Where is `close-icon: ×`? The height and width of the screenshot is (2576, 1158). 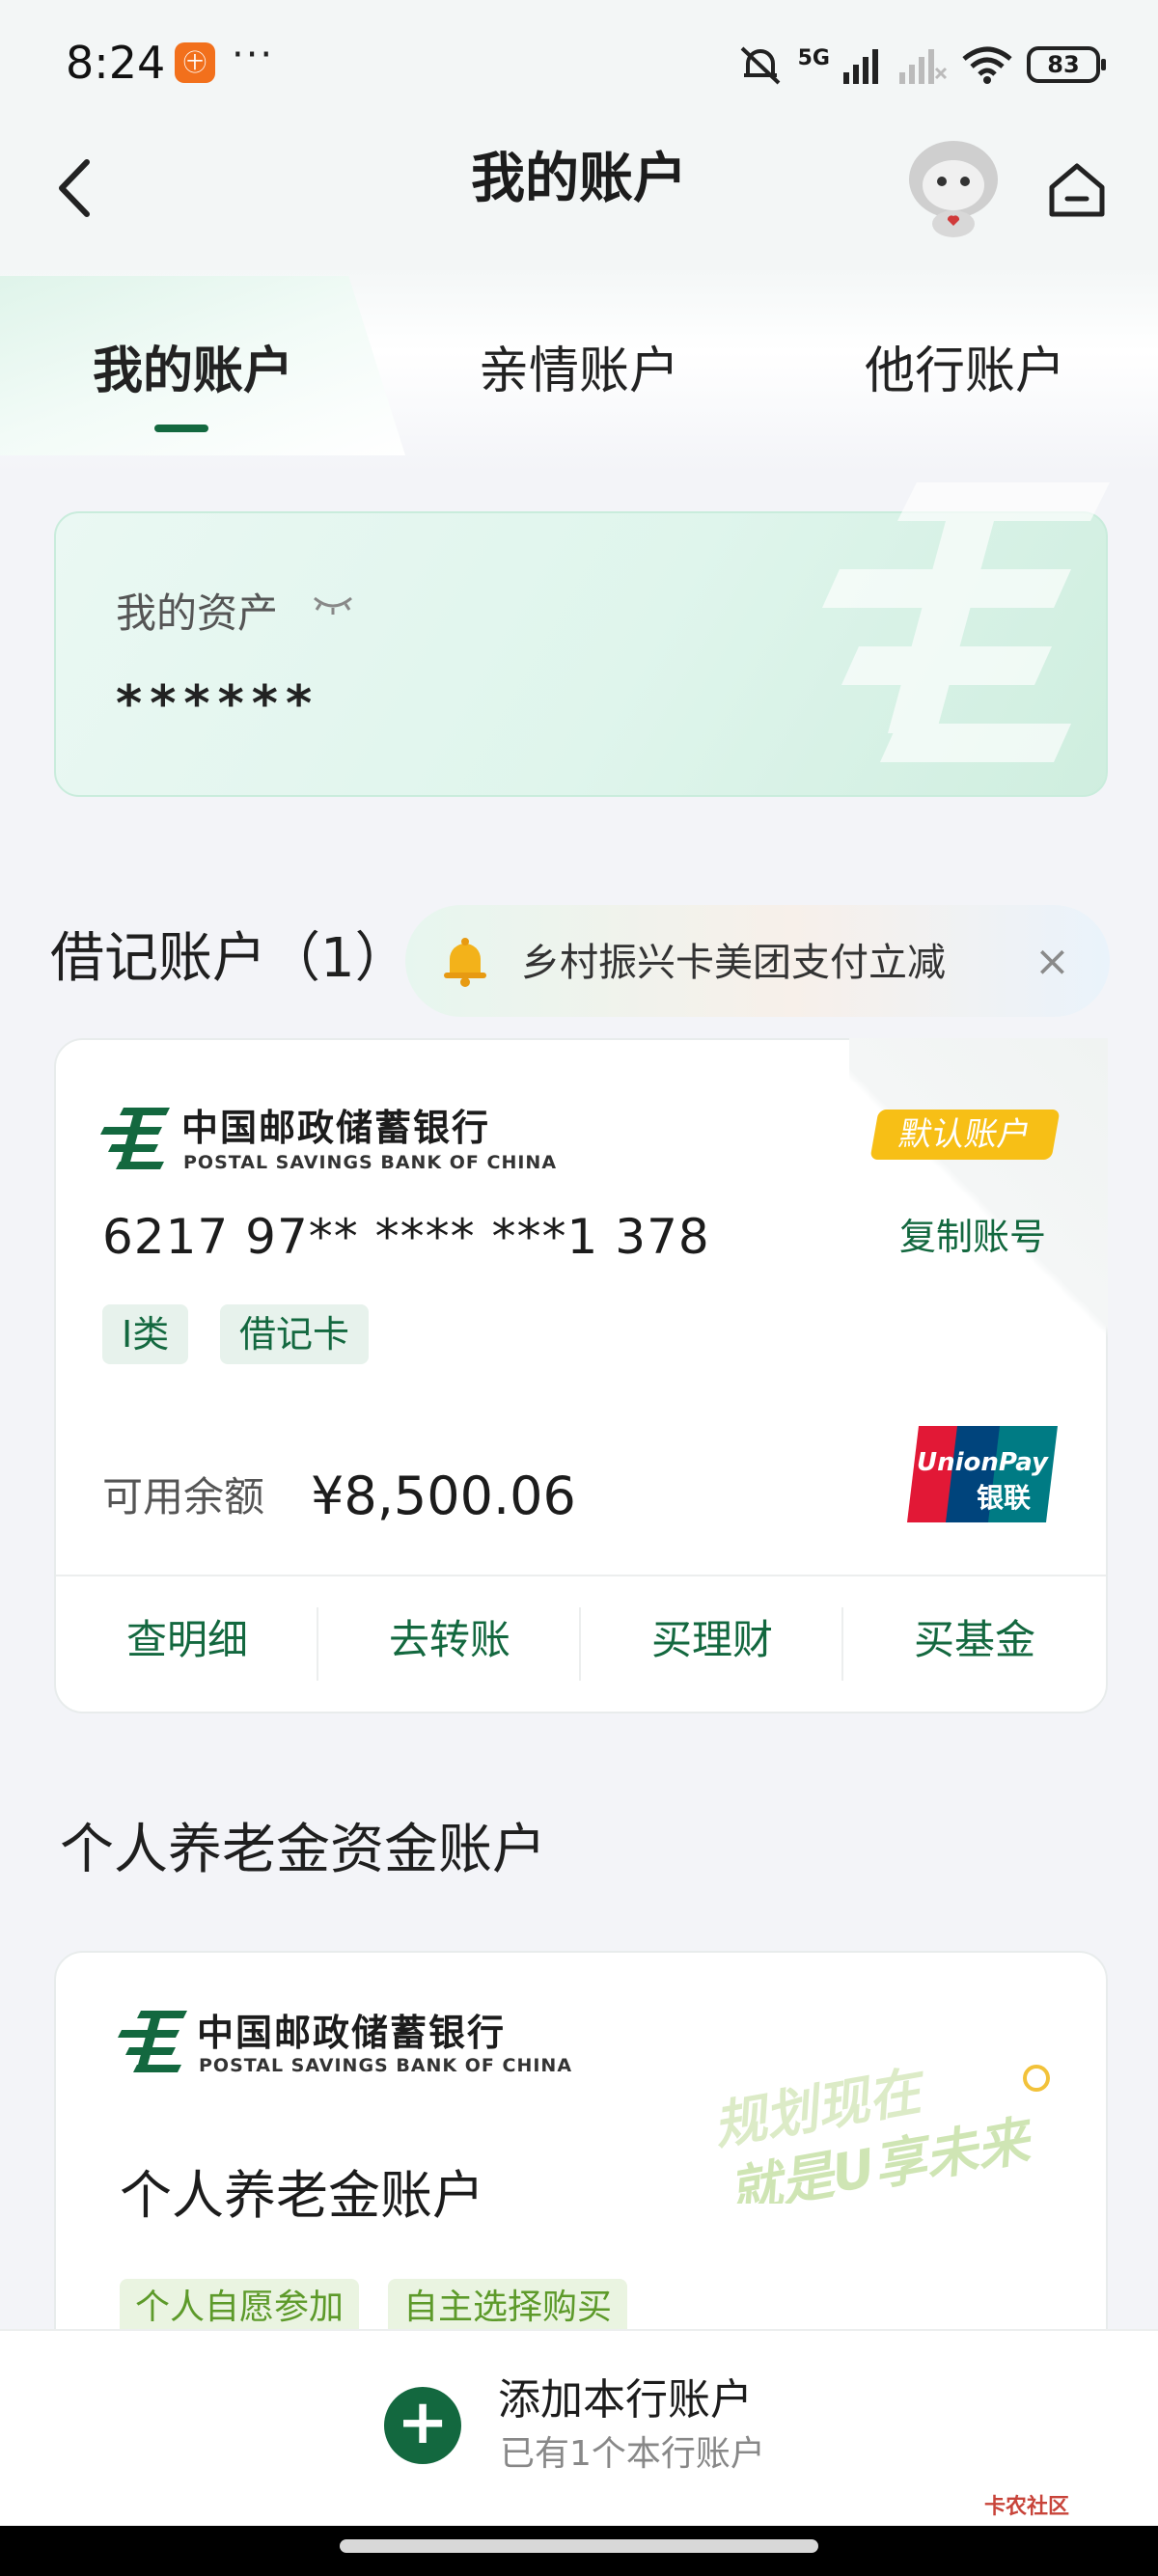 close-icon: × is located at coordinates (1052, 962).